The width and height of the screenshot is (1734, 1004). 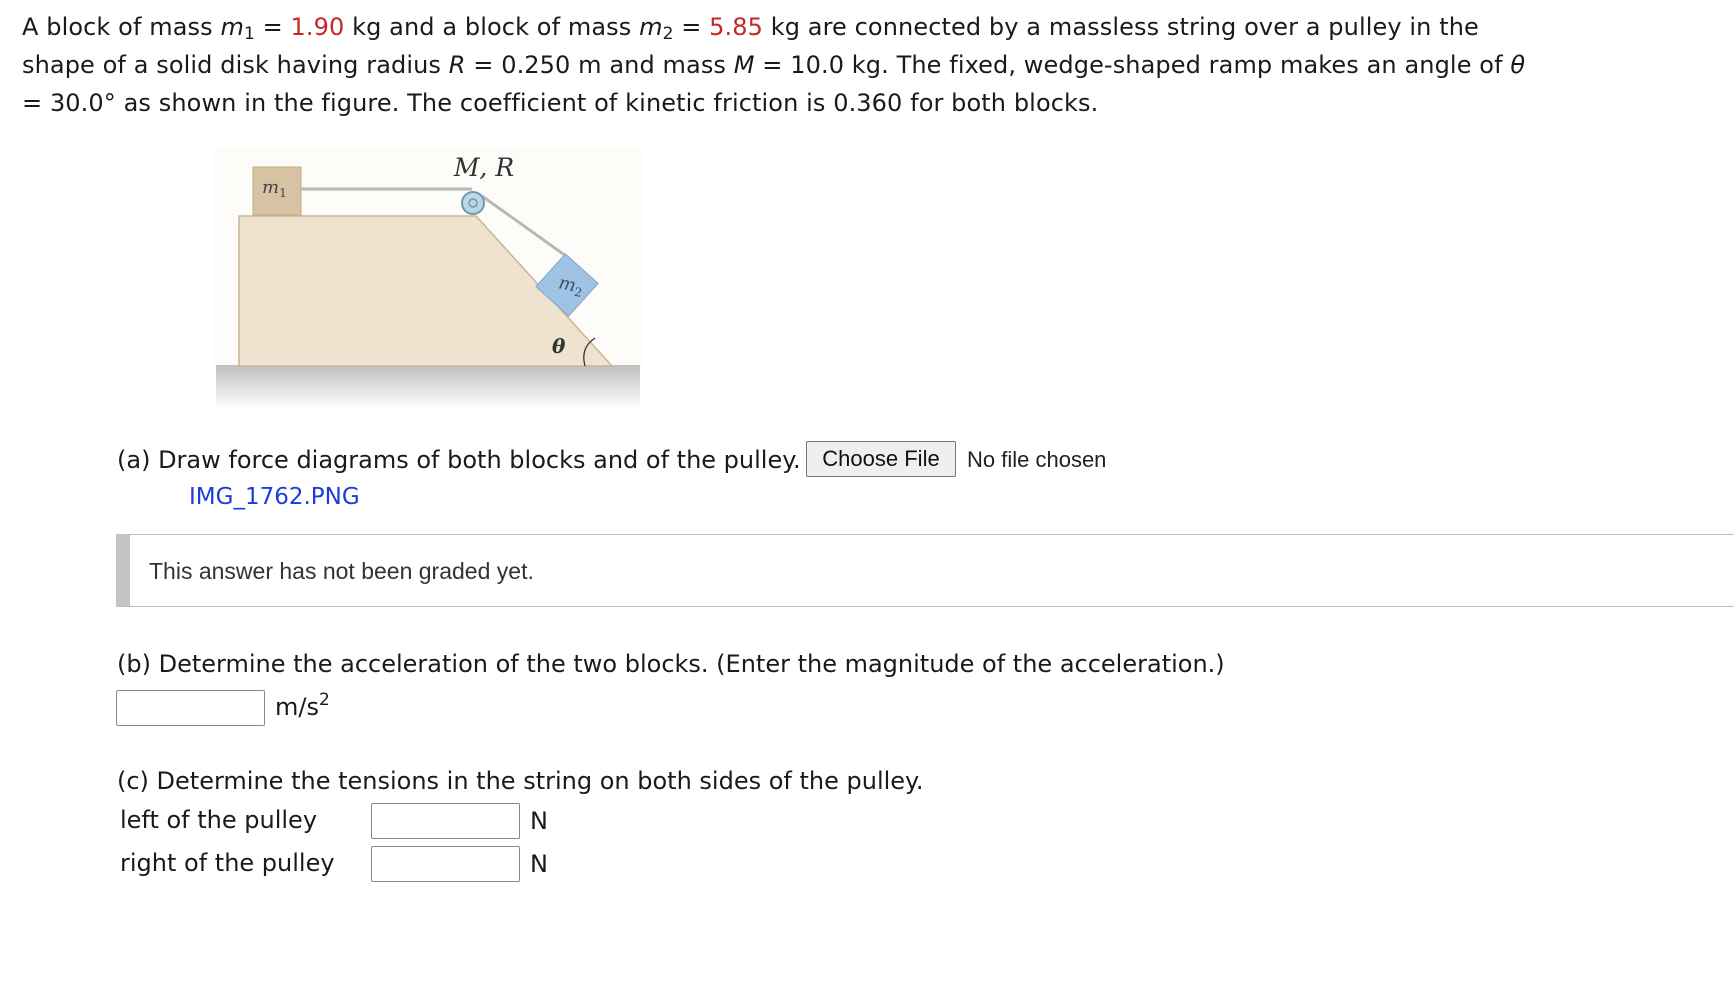 I want to click on problem-text: = 0.250 m and mass, so click(x=599, y=65).